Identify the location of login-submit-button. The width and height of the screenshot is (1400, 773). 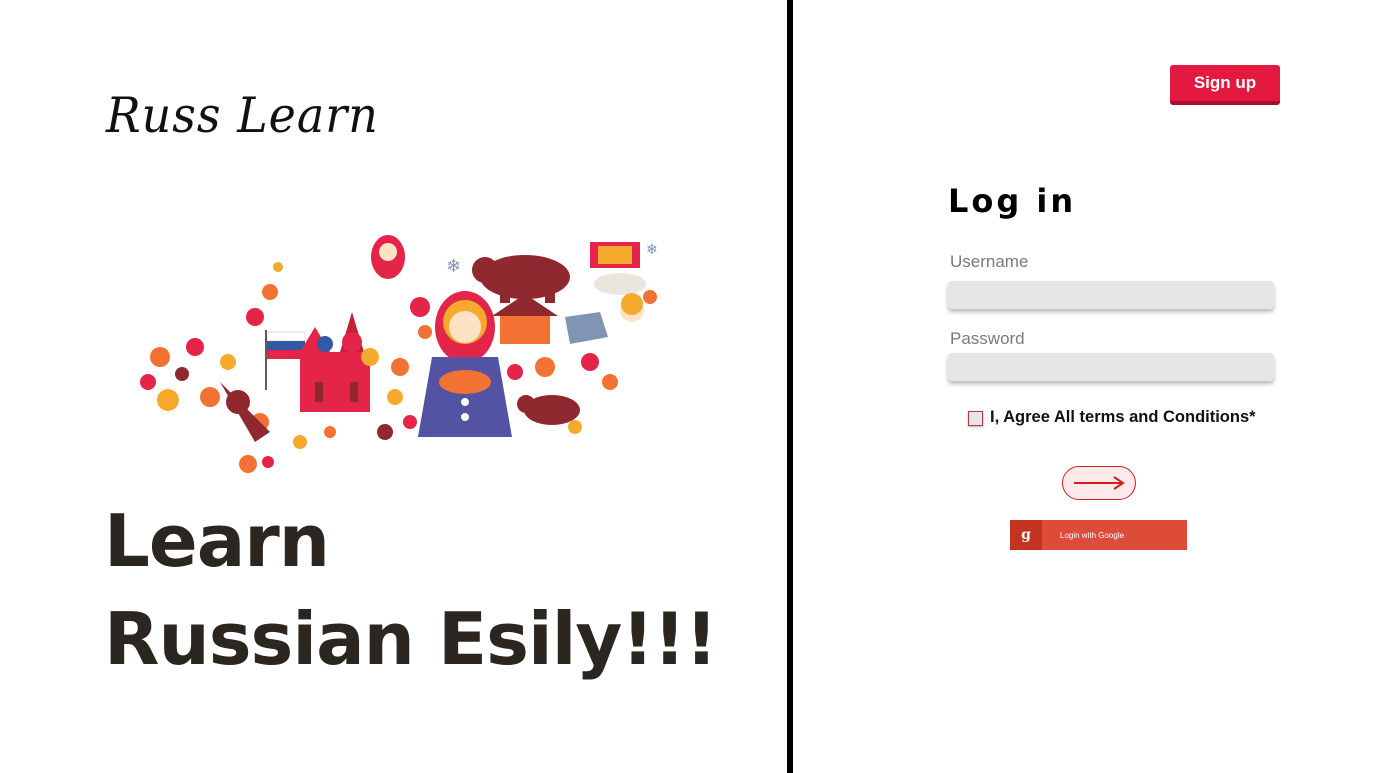
(1099, 483).